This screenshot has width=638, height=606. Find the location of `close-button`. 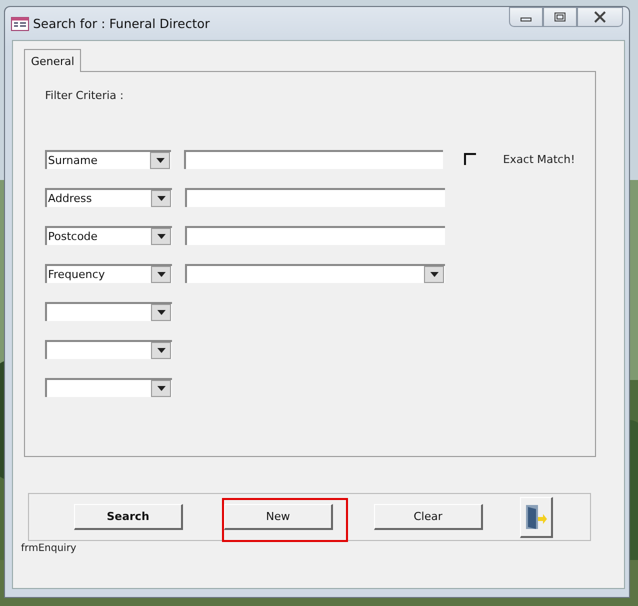

close-button is located at coordinates (600, 17).